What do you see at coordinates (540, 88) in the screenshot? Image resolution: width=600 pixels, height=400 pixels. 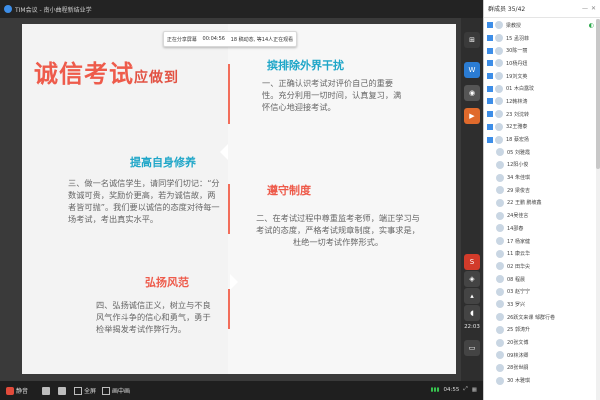 I see `participant-row: 01 木白露玟` at bounding box center [540, 88].